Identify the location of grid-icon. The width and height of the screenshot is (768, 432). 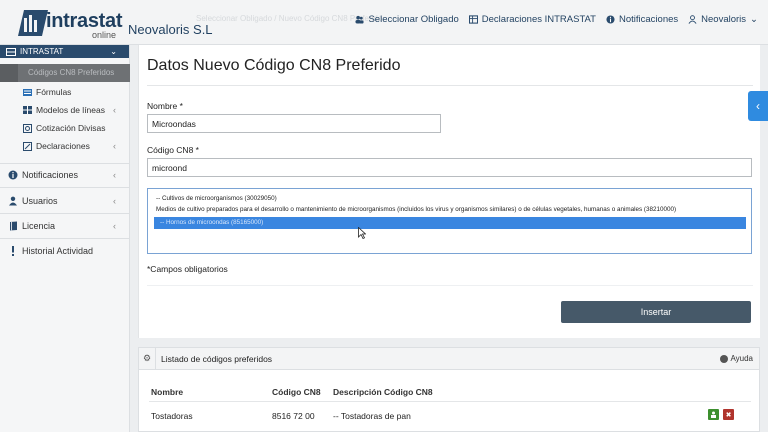
(27, 110).